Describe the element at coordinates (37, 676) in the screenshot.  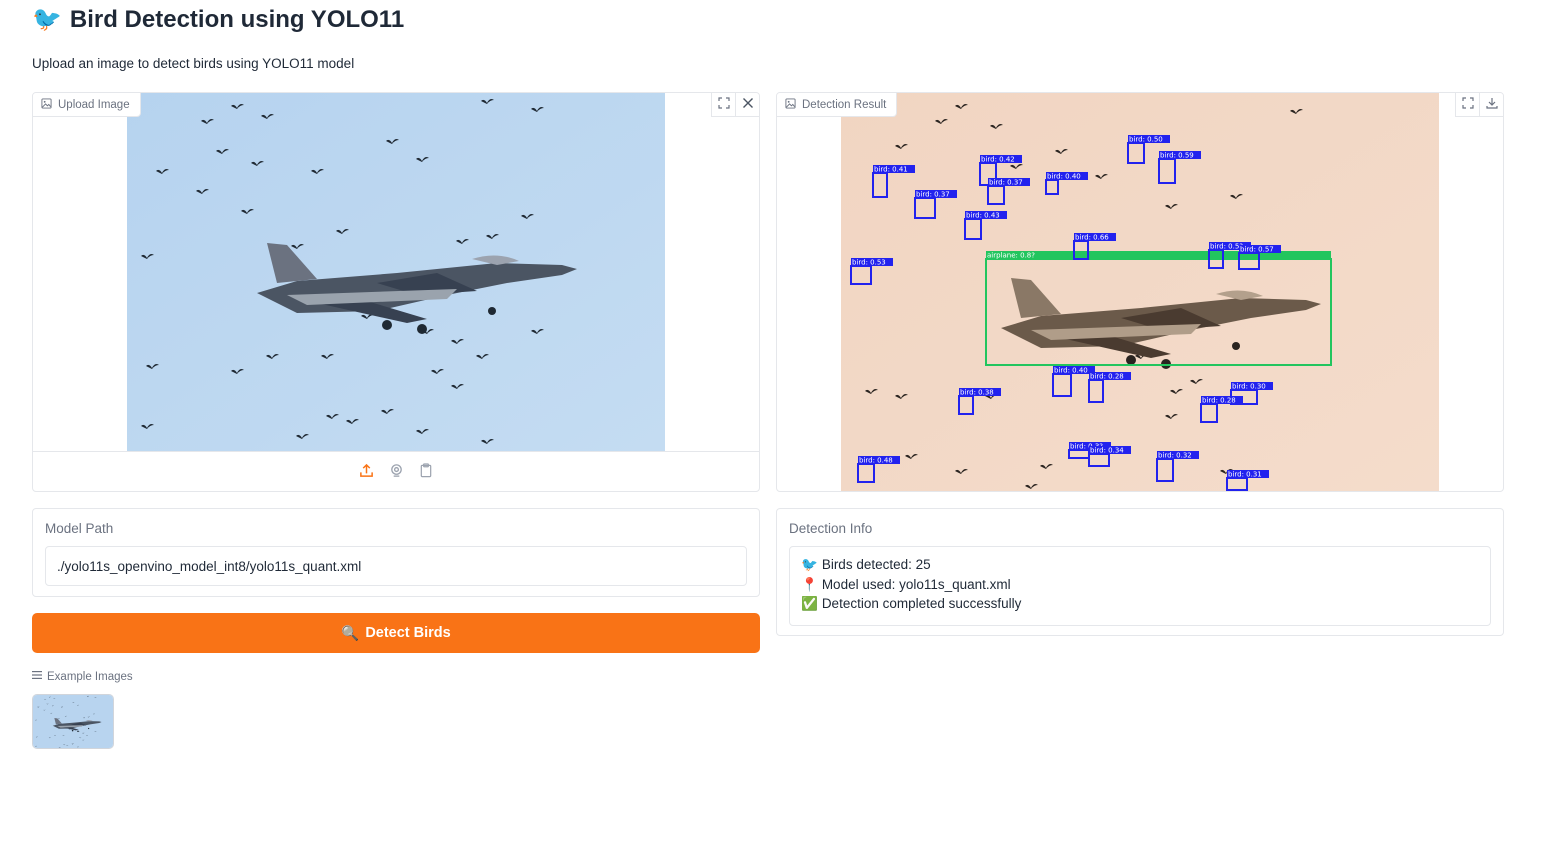
I see `list-icon` at that location.